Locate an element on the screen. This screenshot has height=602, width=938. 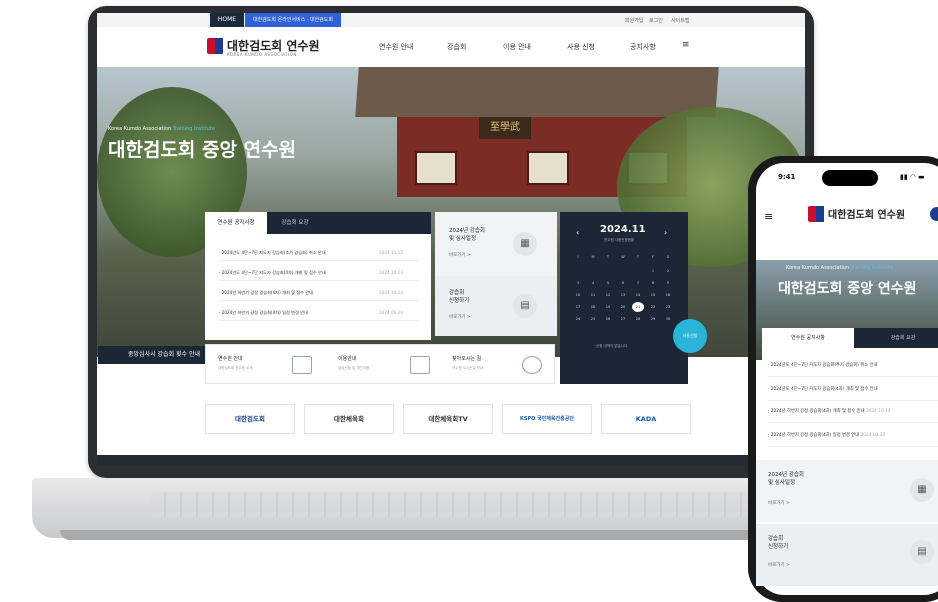
calendar-day: 7 is located at coordinates (638, 283).